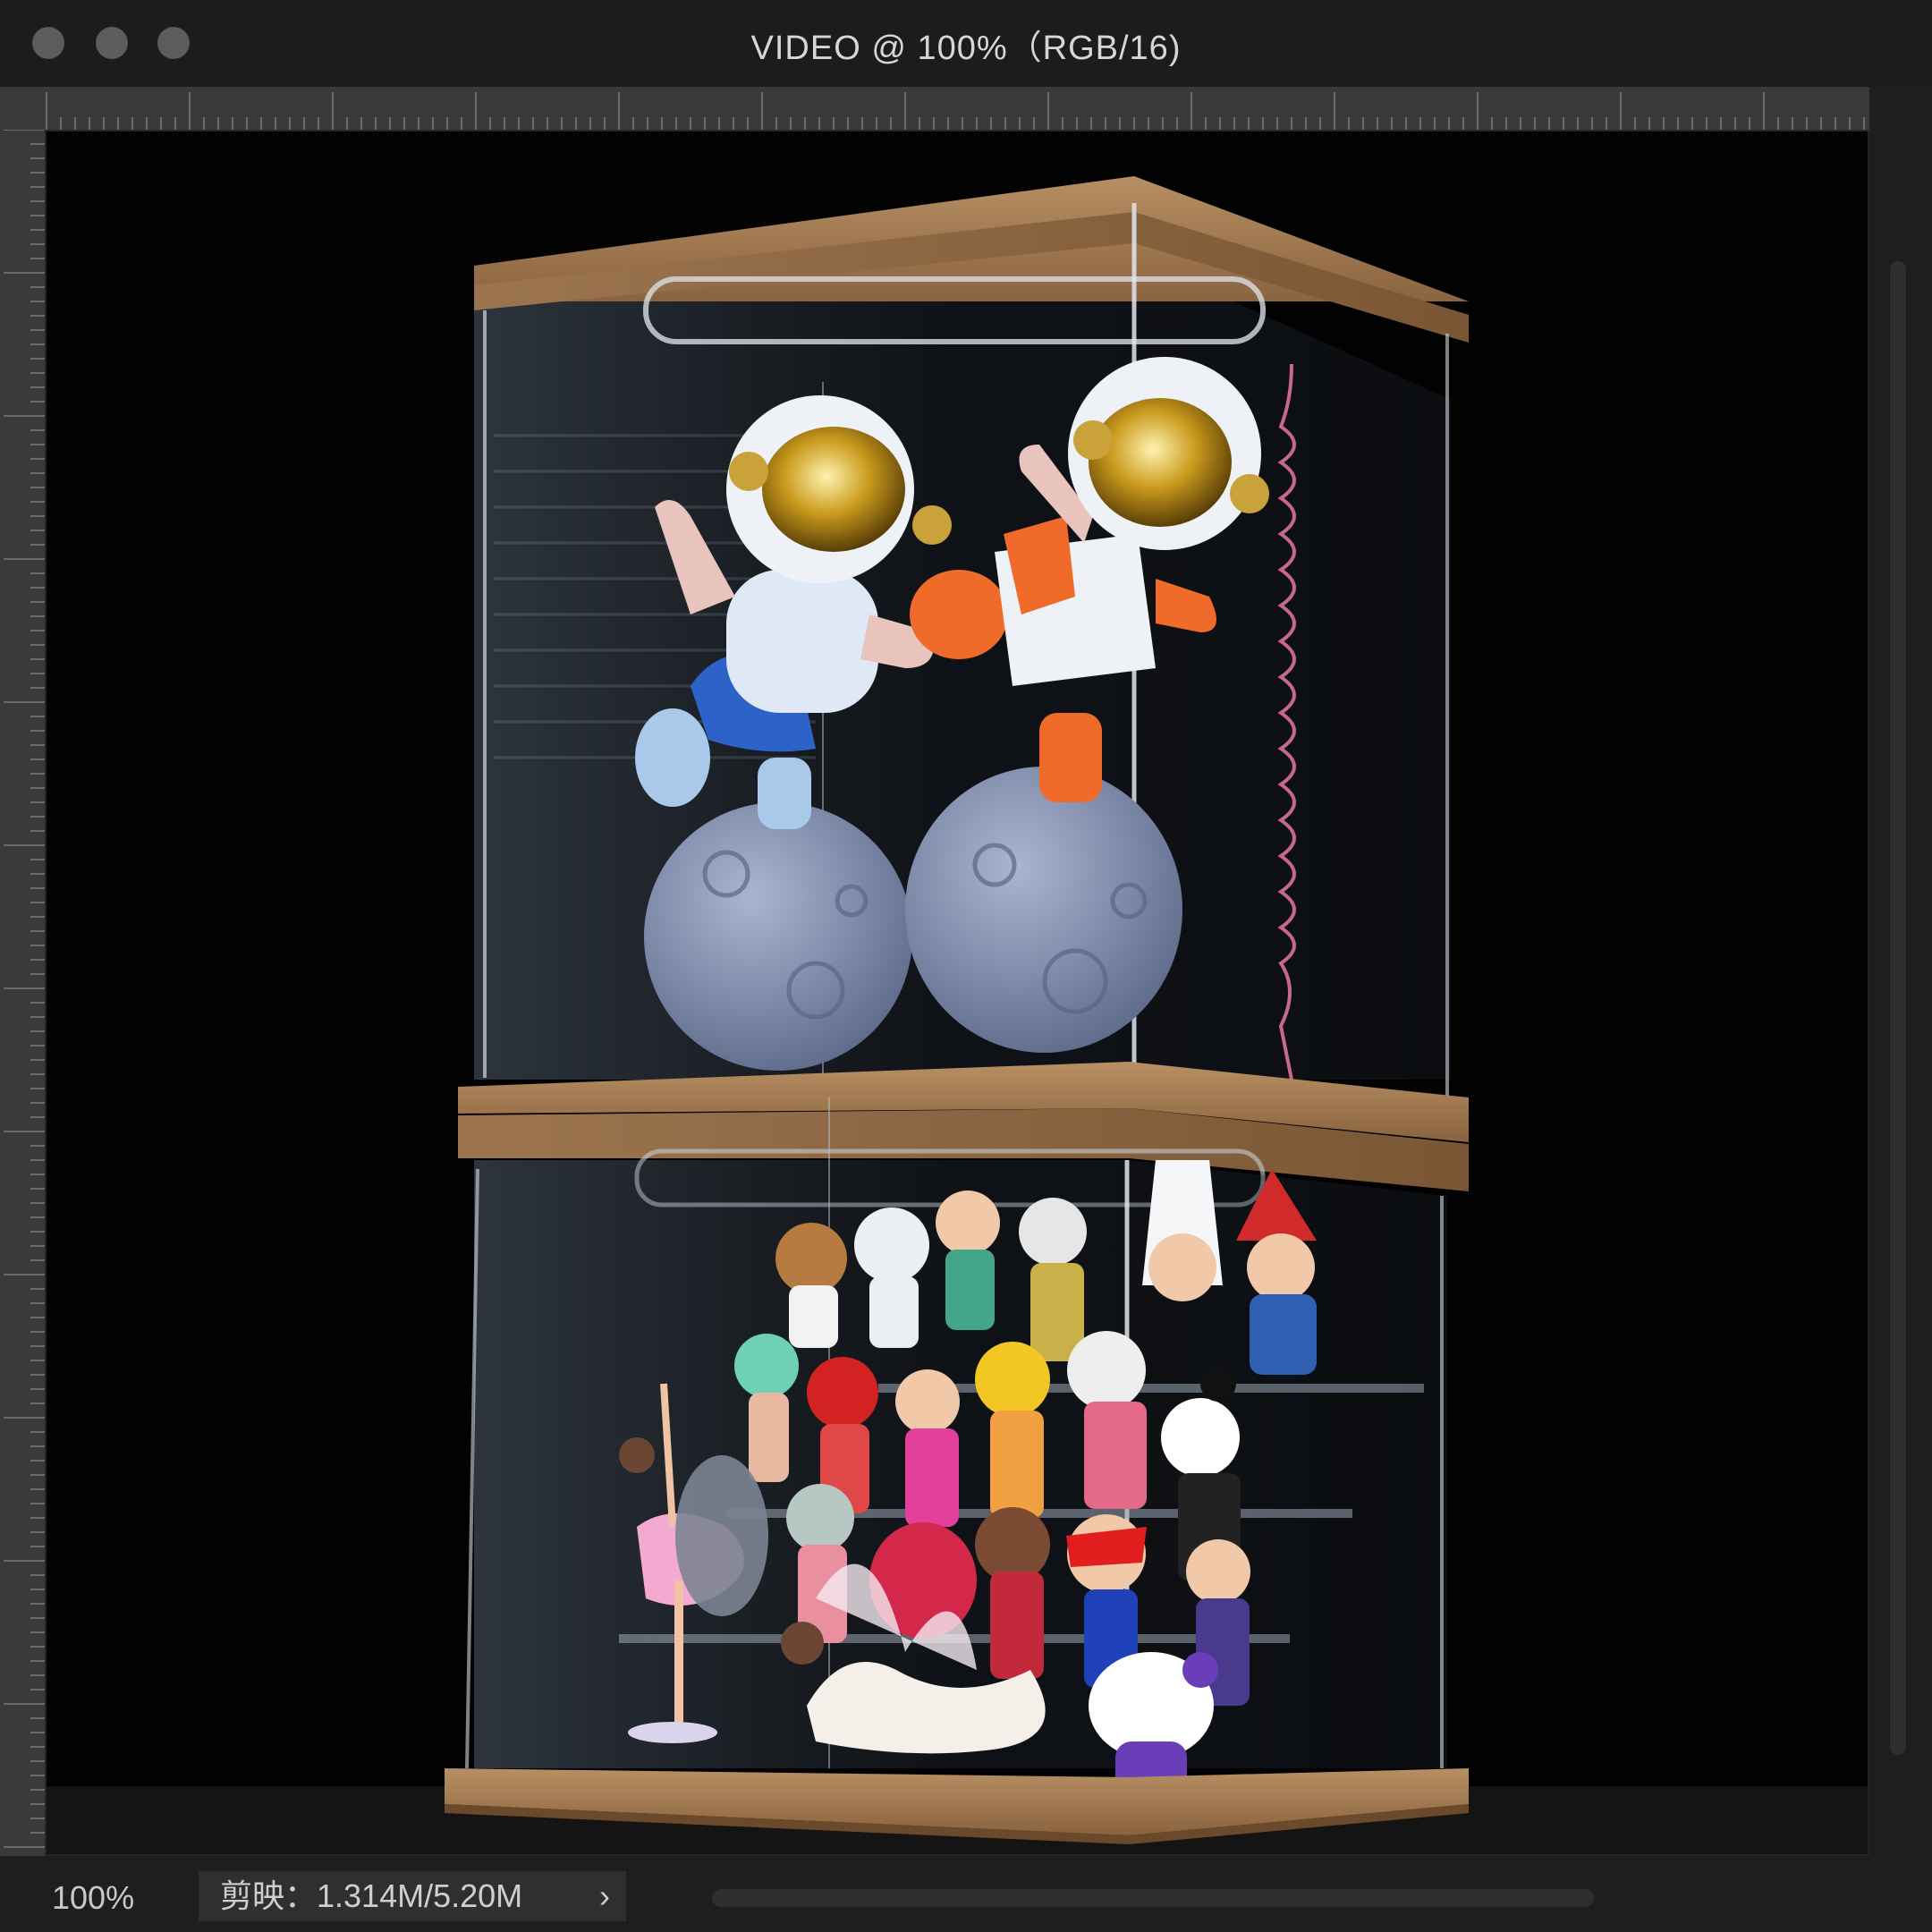 Image resolution: width=1932 pixels, height=1932 pixels. I want to click on zoom-level: 100%, so click(93, 1898).